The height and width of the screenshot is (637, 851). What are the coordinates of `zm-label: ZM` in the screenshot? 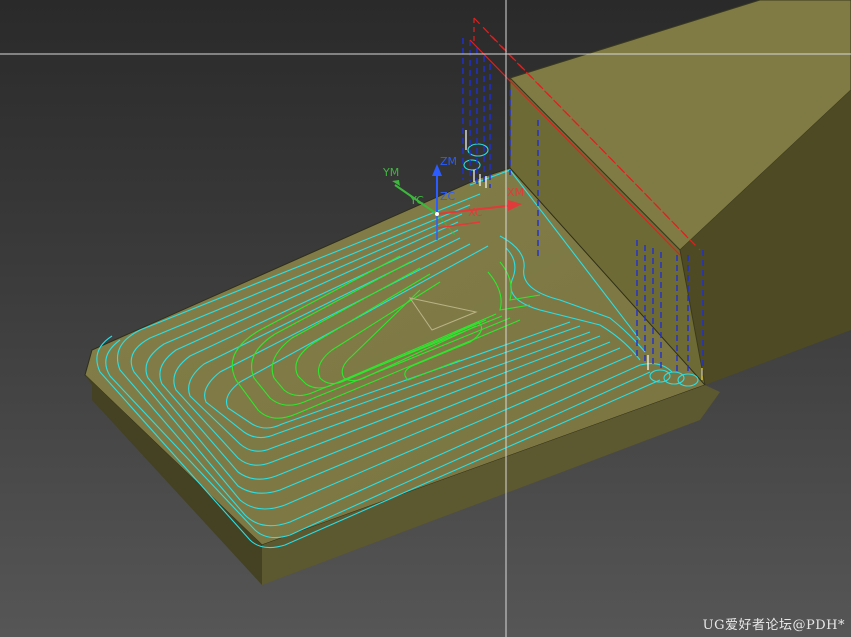 It's located at (448, 161).